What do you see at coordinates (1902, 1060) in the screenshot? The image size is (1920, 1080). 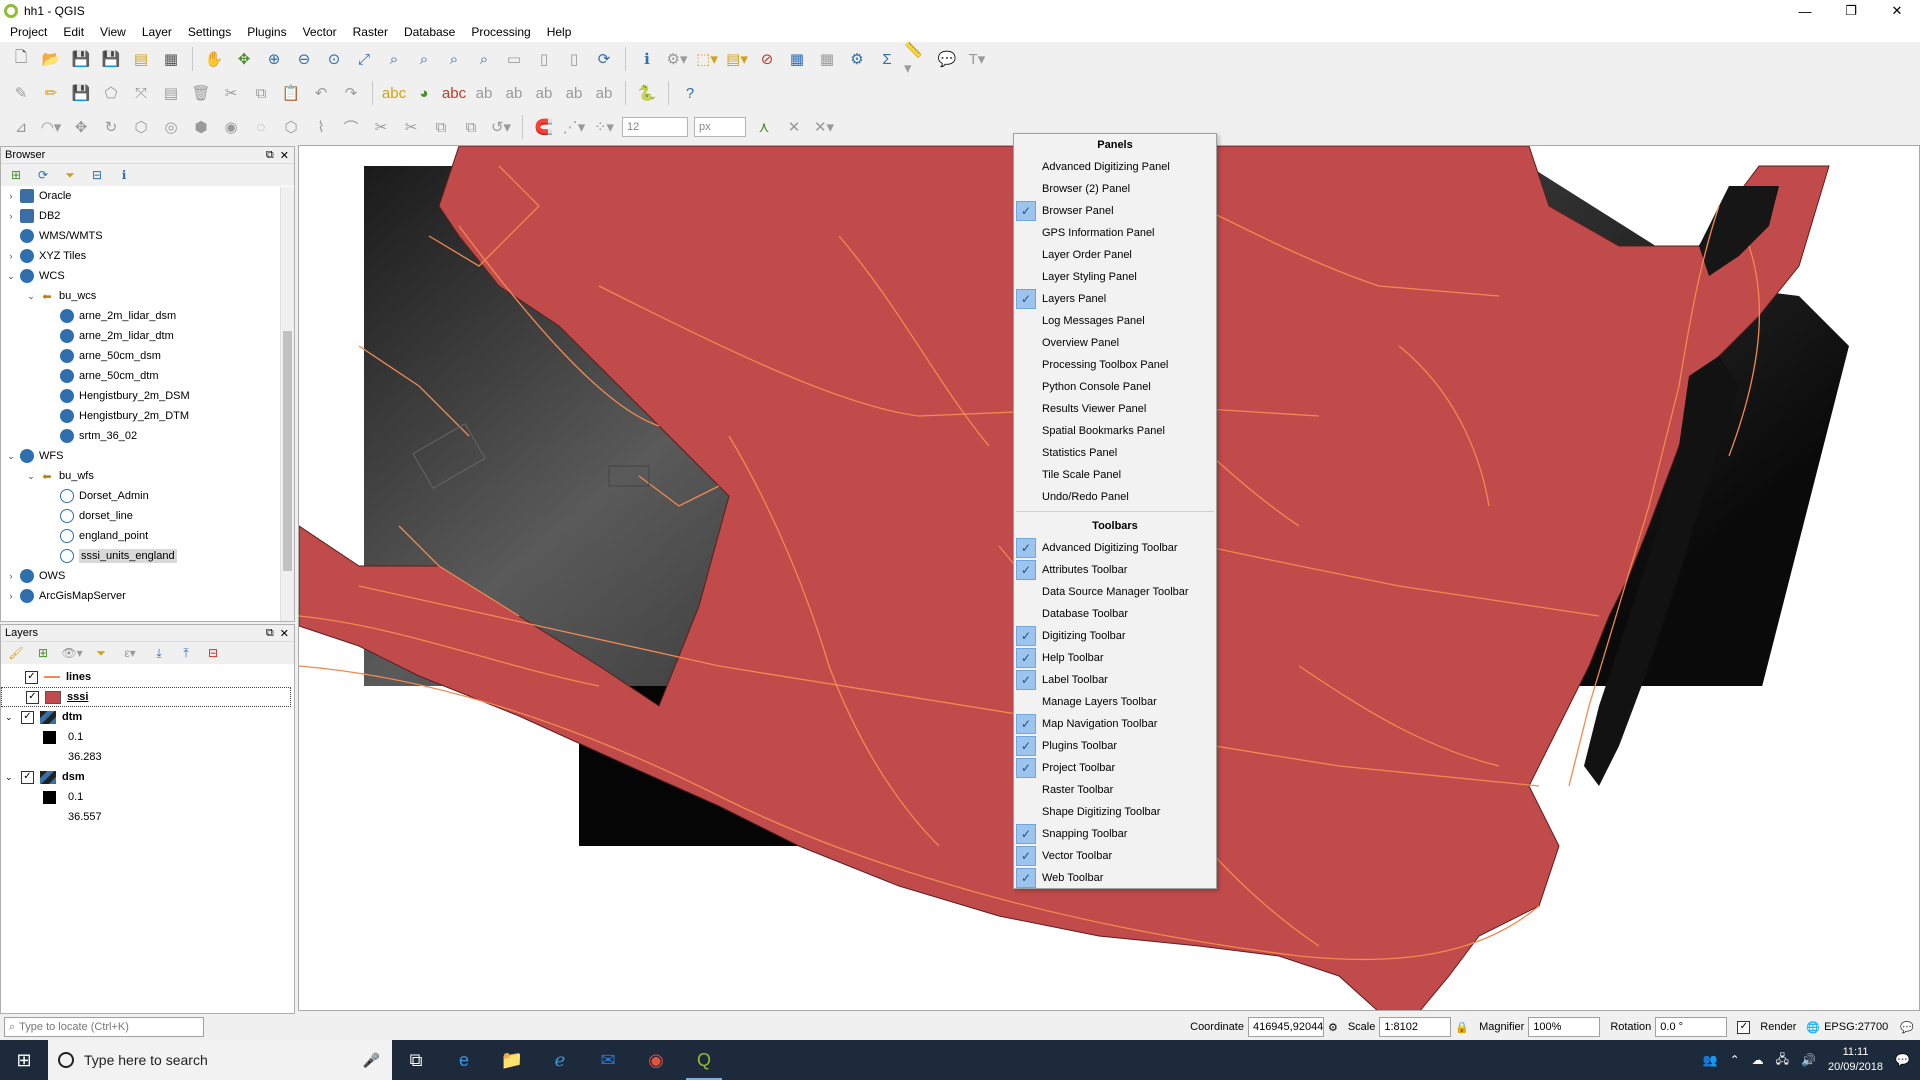 I see `notifications-icon: 💬` at bounding box center [1902, 1060].